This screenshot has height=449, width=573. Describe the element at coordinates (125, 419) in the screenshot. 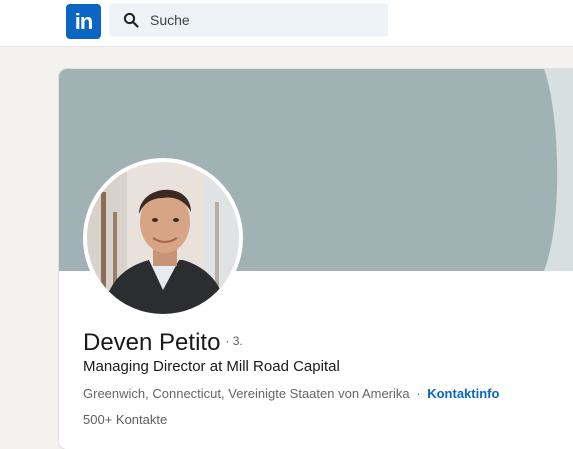

I see `connections-count: 500+ Kontakte` at that location.